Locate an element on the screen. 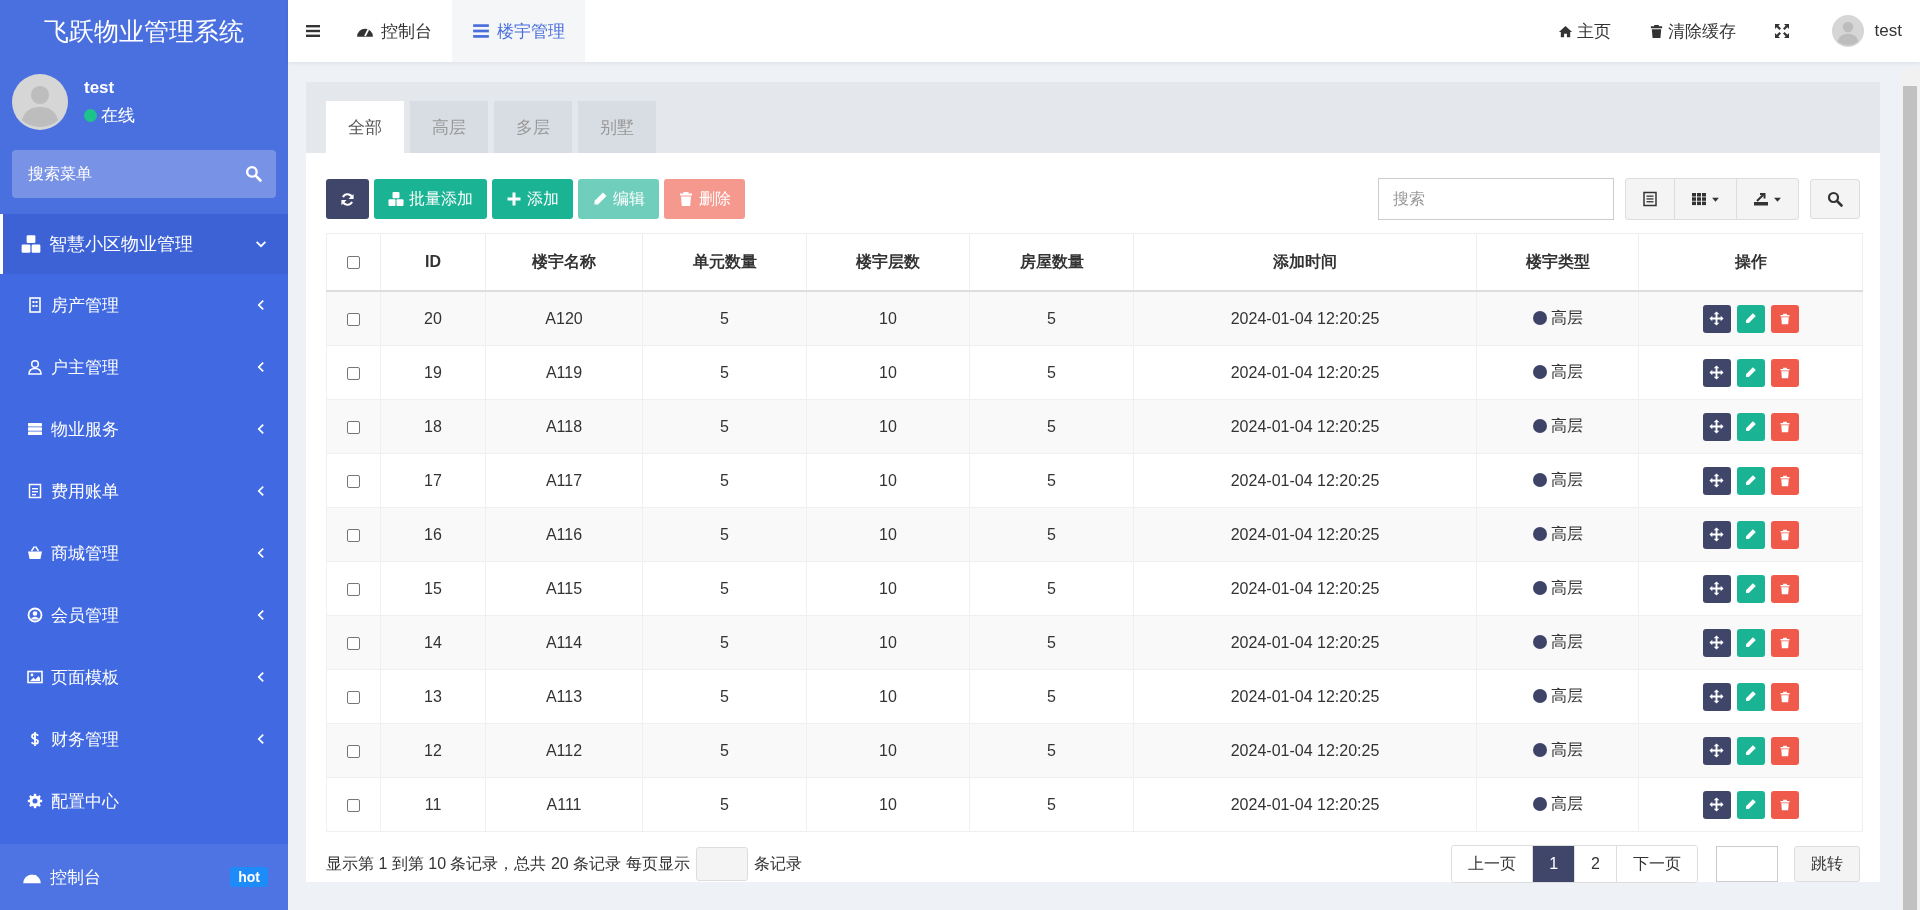 Image resolution: width=1920 pixels, height=910 pixels. page-button: 下一页 is located at coordinates (1656, 864).